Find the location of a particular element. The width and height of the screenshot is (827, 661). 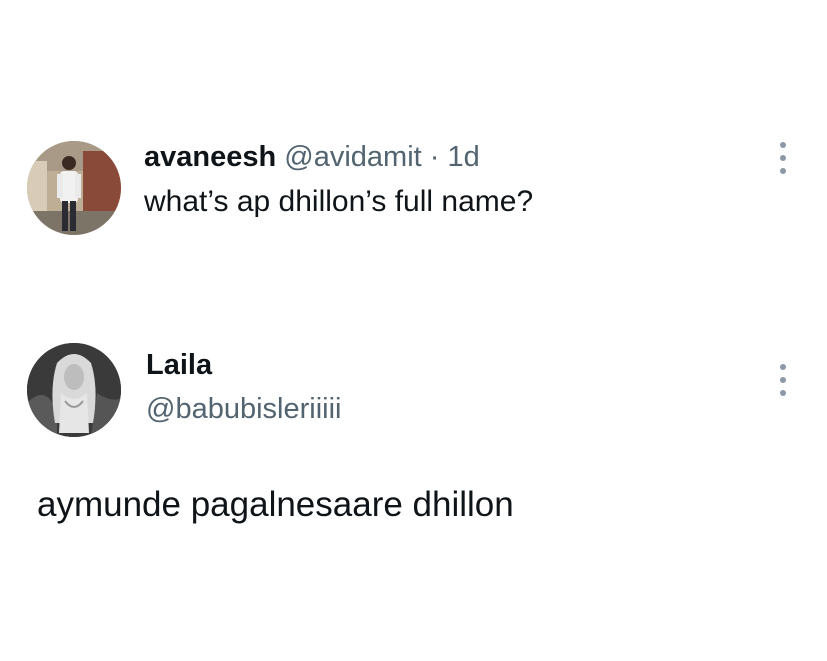

timestamp: 1d is located at coordinates (464, 157).